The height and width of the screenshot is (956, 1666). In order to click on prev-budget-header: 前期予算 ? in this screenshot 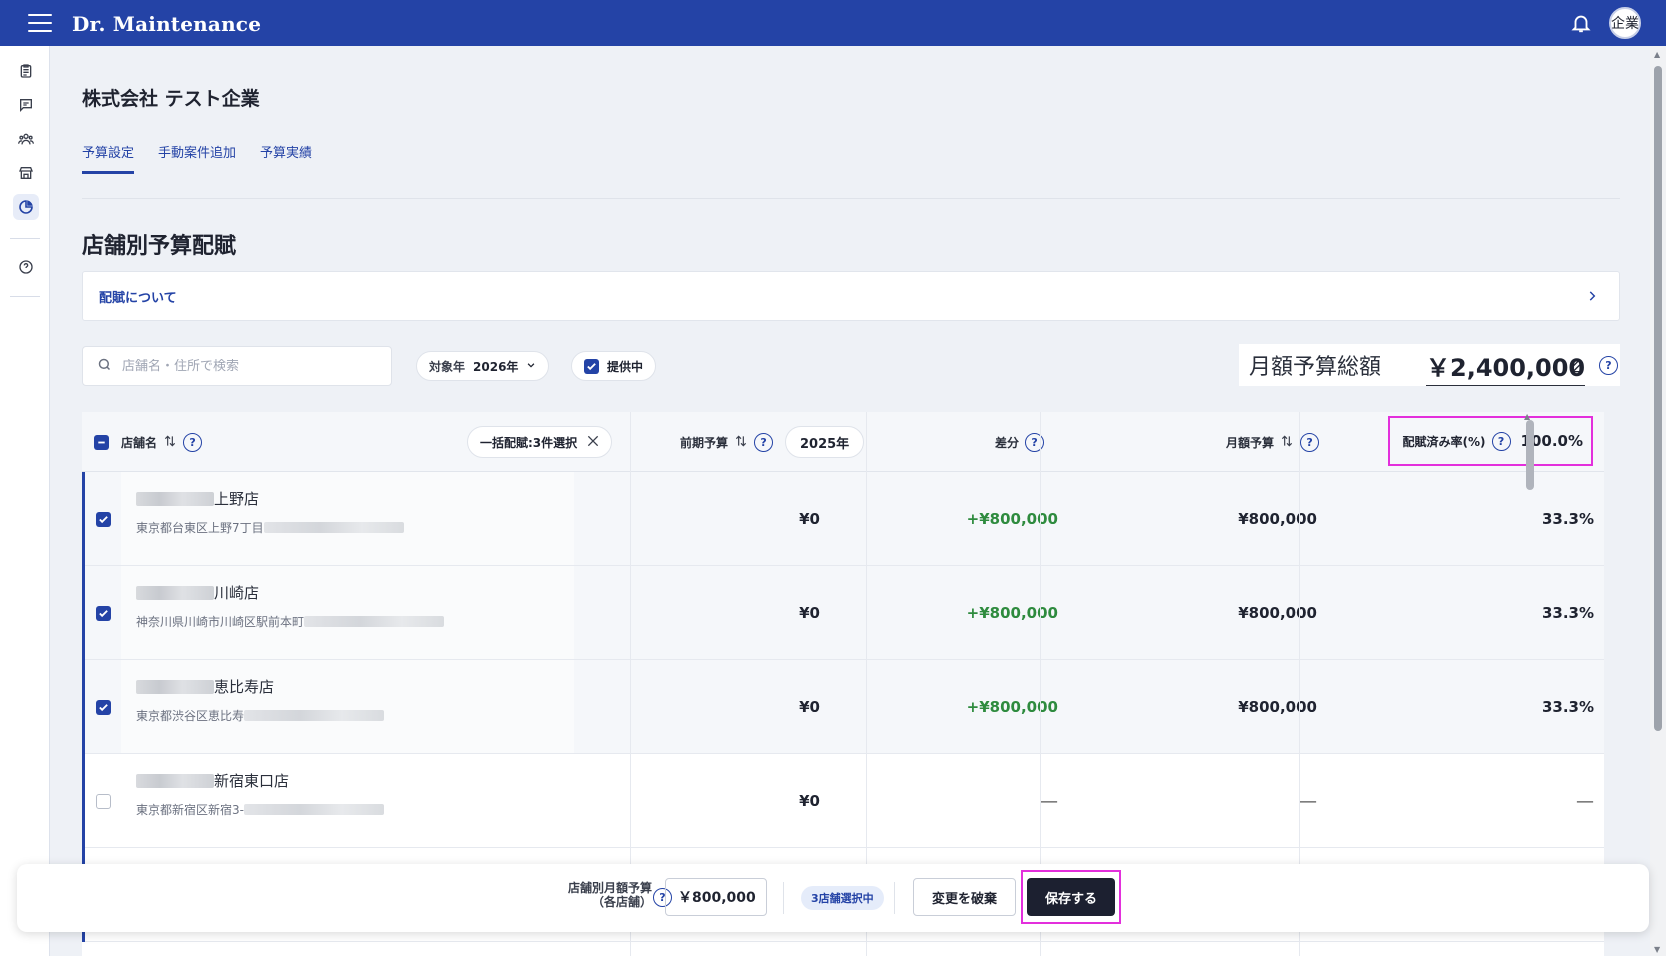, I will do `click(727, 442)`.